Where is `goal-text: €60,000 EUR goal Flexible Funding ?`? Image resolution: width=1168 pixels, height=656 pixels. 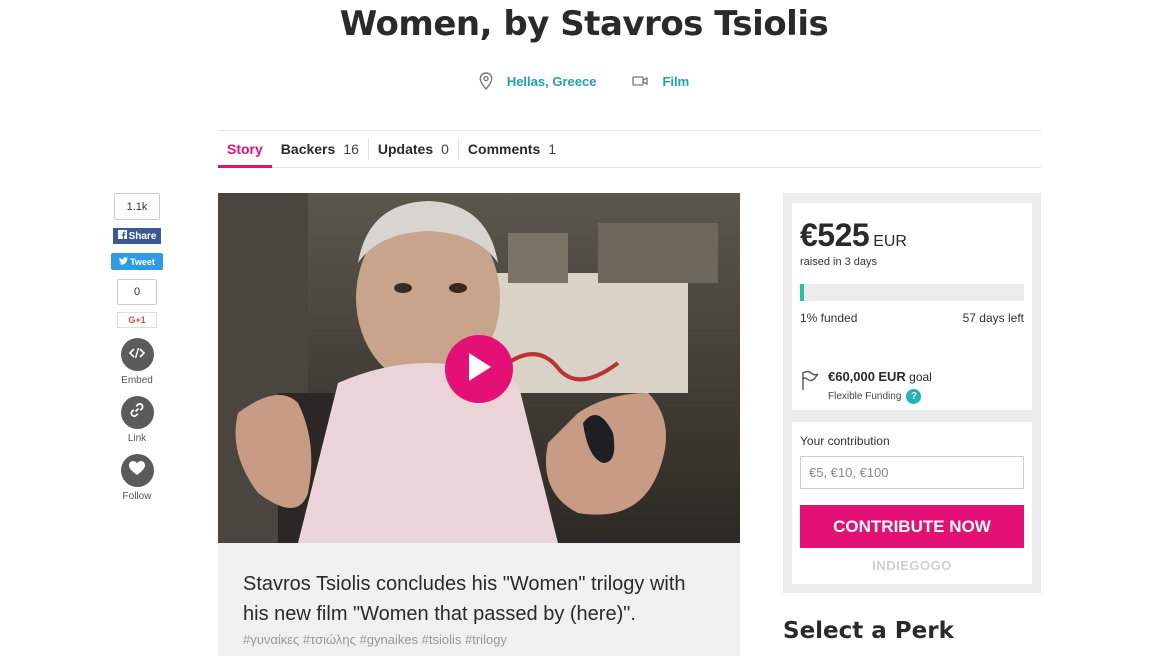 goal-text: €60,000 EUR goal Flexible Funding ? is located at coordinates (880, 386).